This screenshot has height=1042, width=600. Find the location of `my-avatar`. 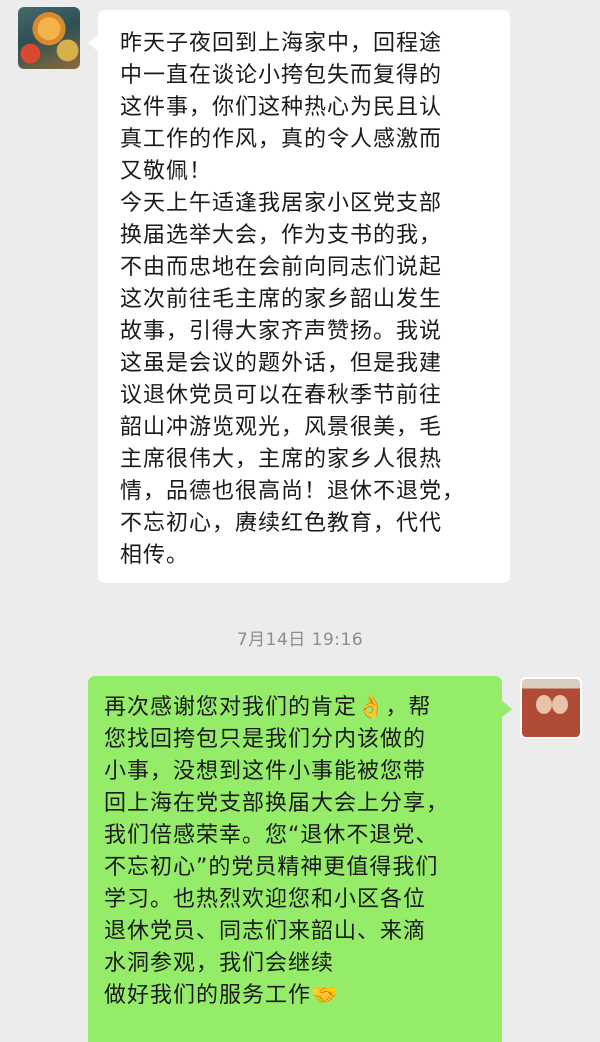

my-avatar is located at coordinates (551, 708).